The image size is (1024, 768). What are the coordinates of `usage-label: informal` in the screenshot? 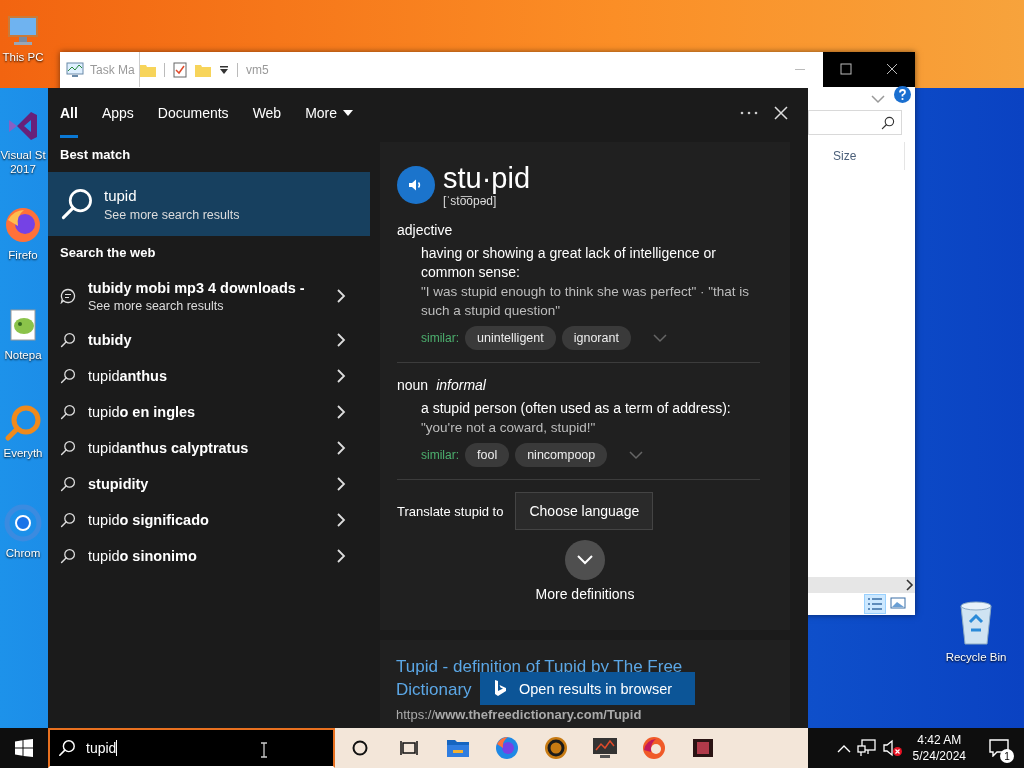 It's located at (461, 385).